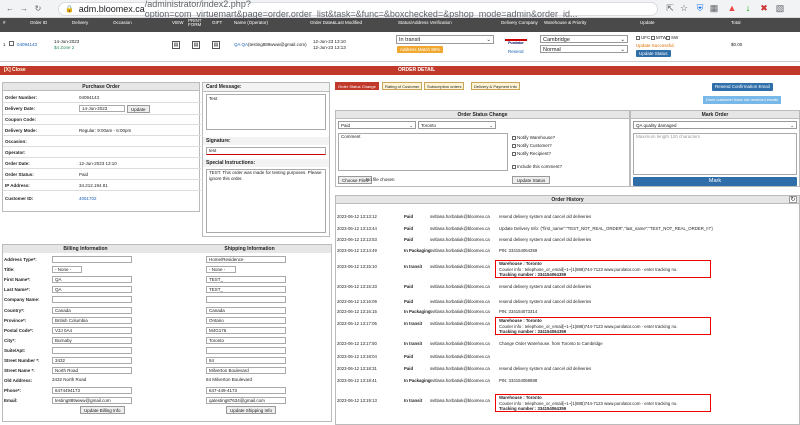  Describe the element at coordinates (584, 39) in the screenshot. I see `warehouse-select: Cambridge ⌄` at that location.